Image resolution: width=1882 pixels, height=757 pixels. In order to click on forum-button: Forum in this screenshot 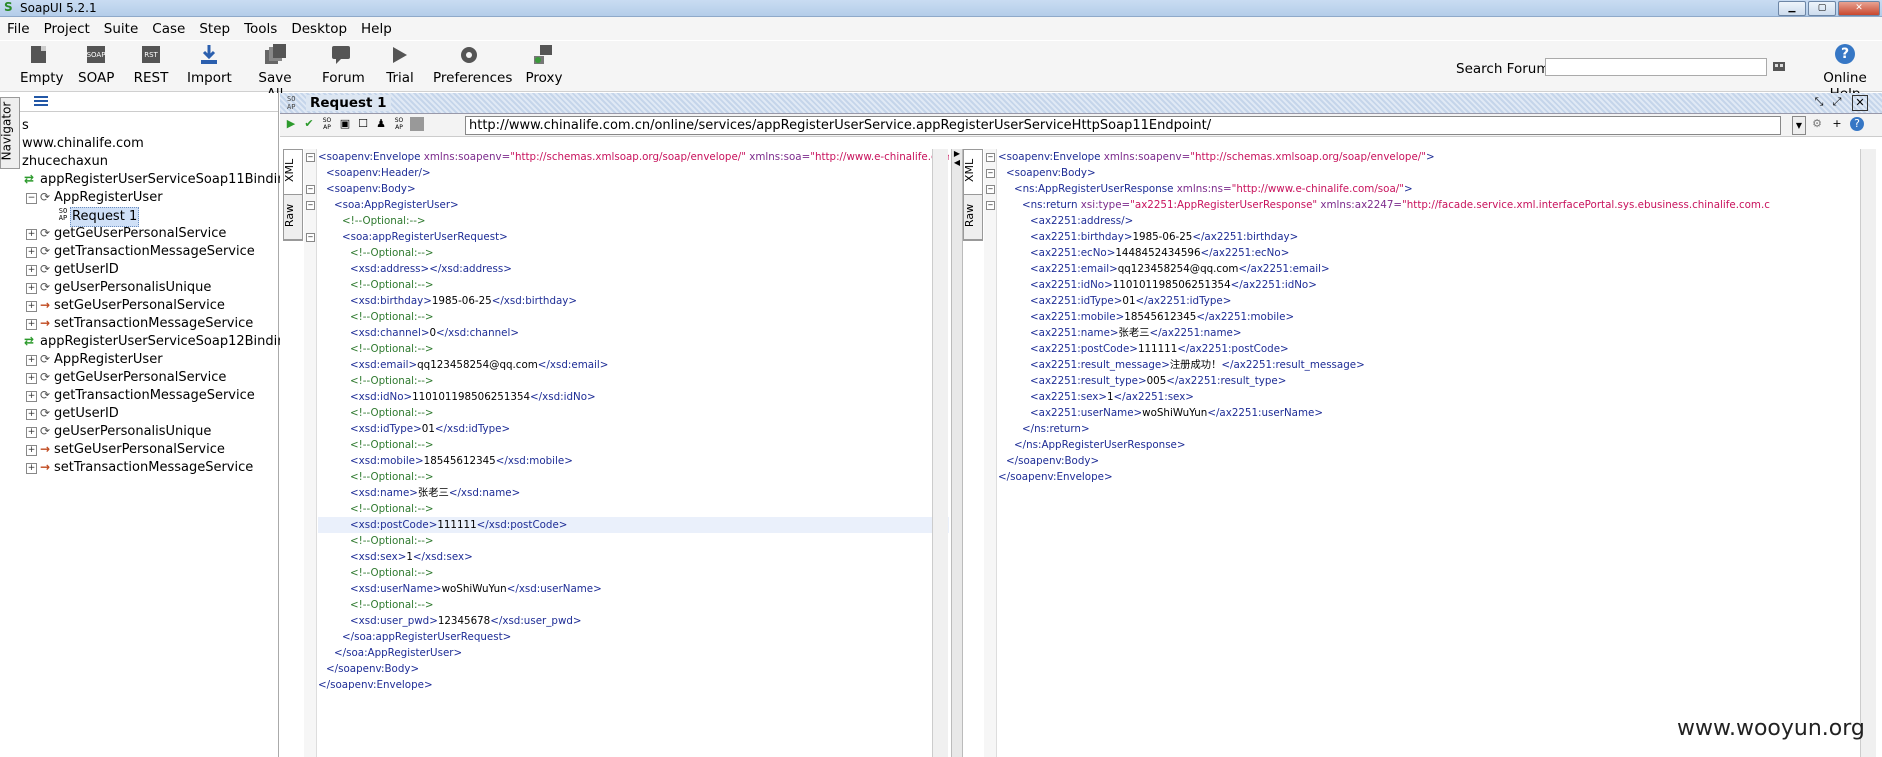, I will do `click(343, 65)`.